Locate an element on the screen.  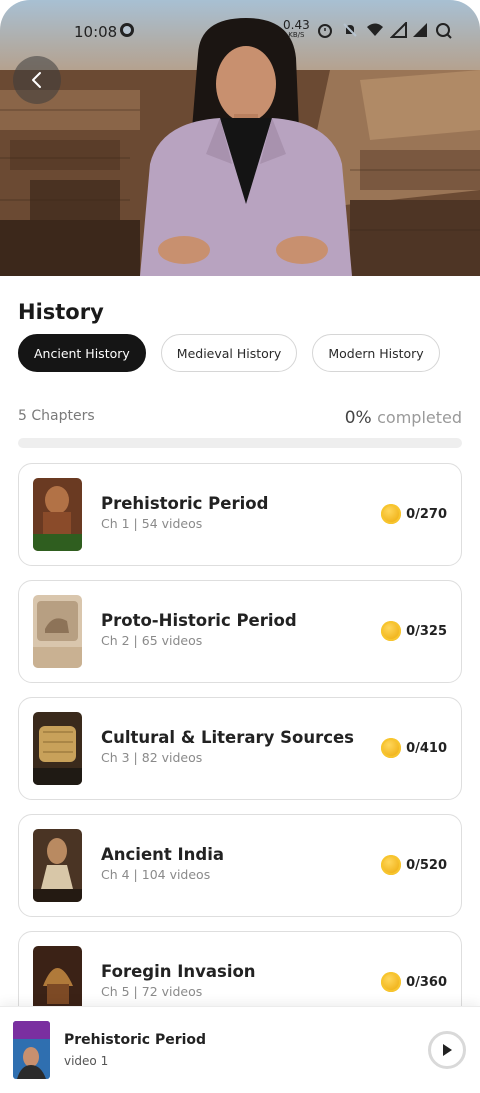
mute-bell-icon is located at coordinates (350, 31).